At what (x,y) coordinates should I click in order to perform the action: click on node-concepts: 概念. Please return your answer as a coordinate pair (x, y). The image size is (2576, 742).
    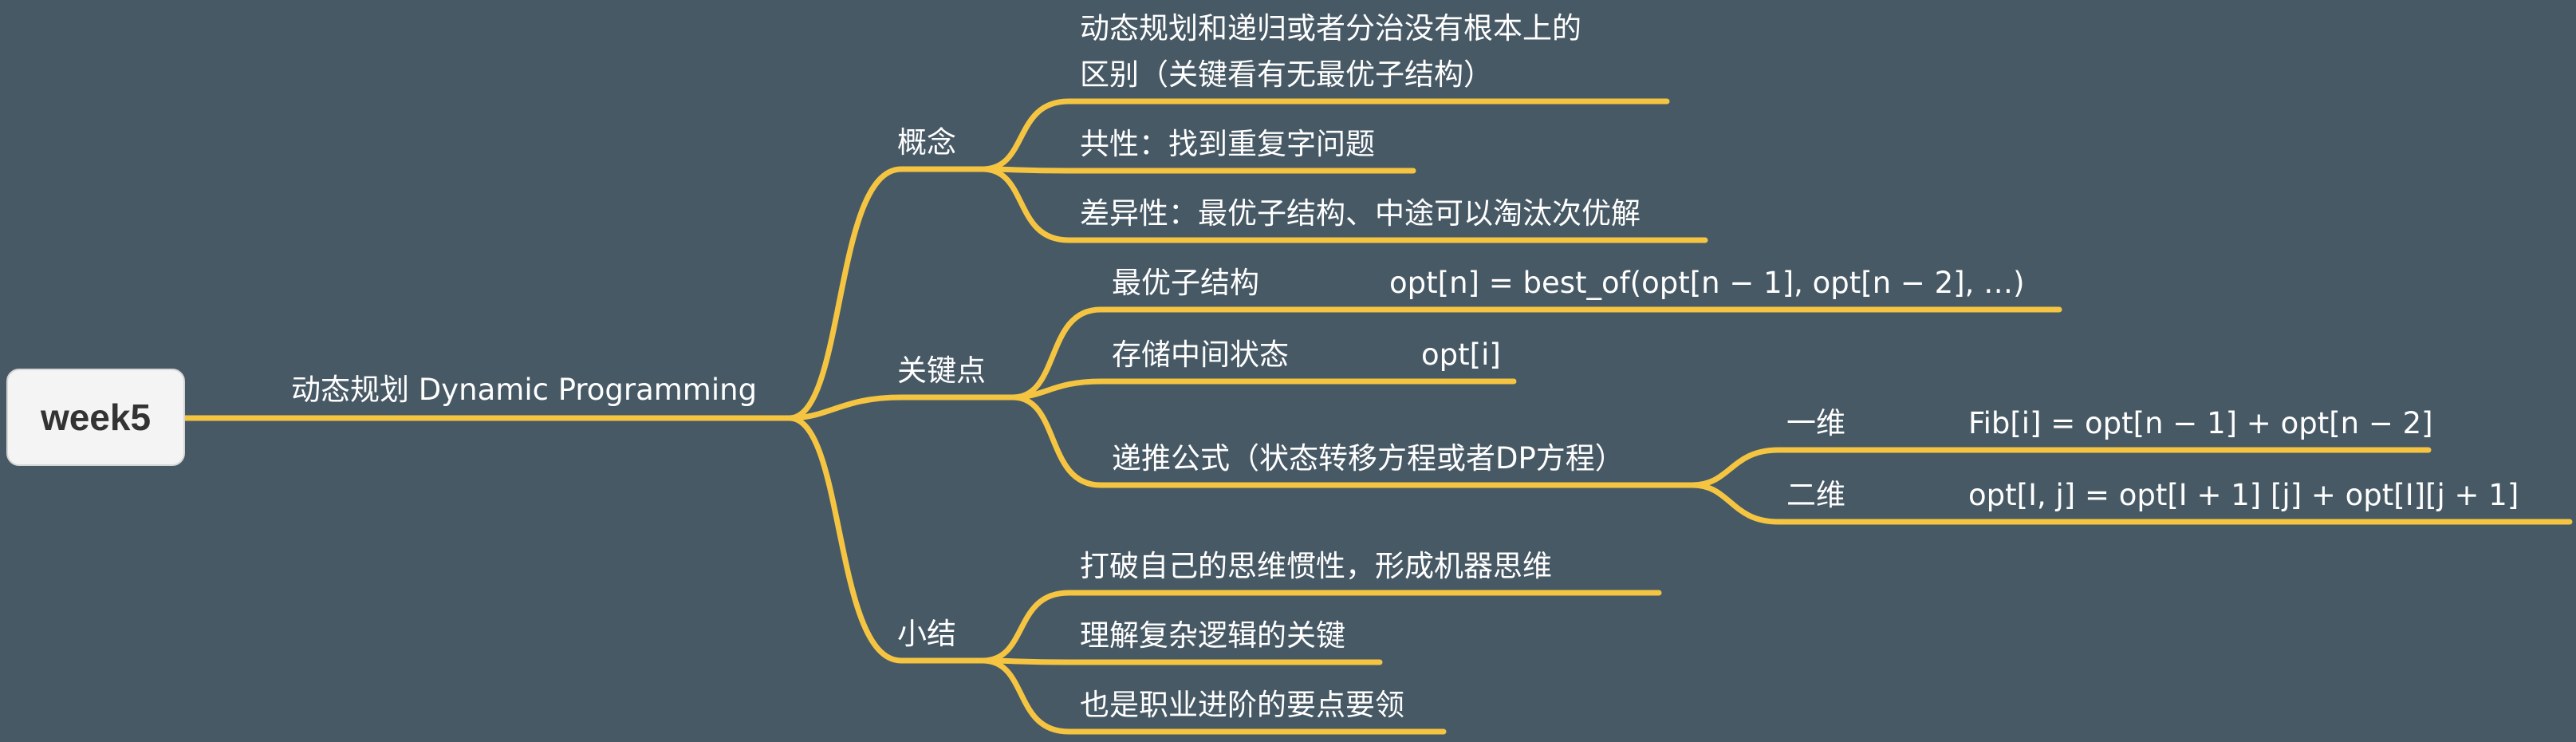
    Looking at the image, I should click on (926, 142).